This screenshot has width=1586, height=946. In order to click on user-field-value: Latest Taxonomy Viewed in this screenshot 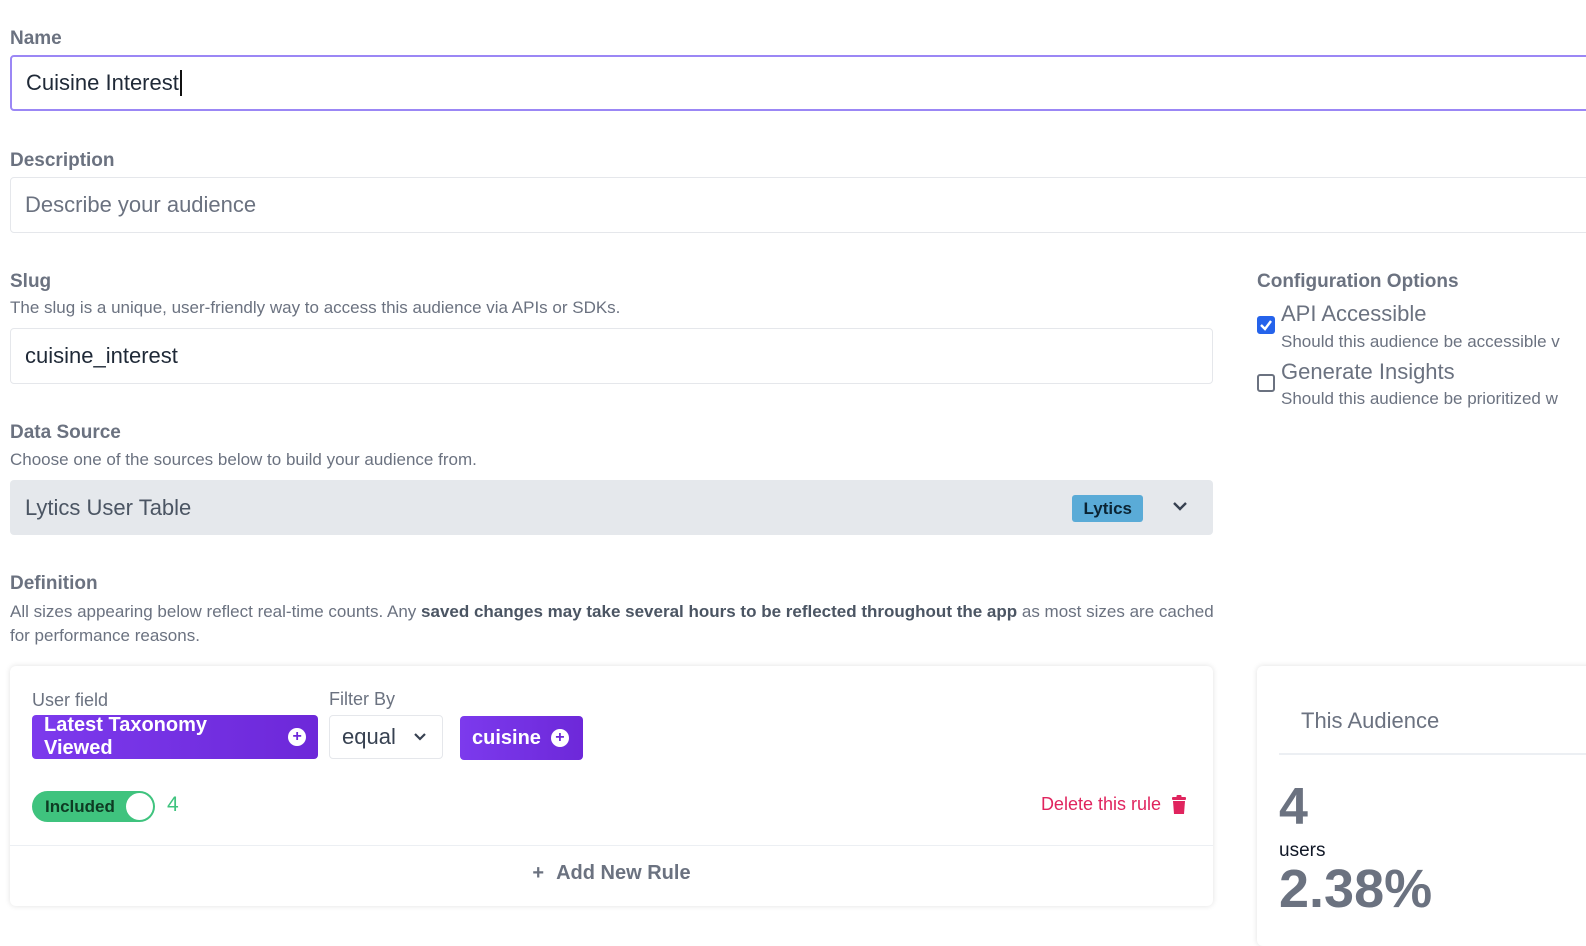, I will do `click(125, 736)`.